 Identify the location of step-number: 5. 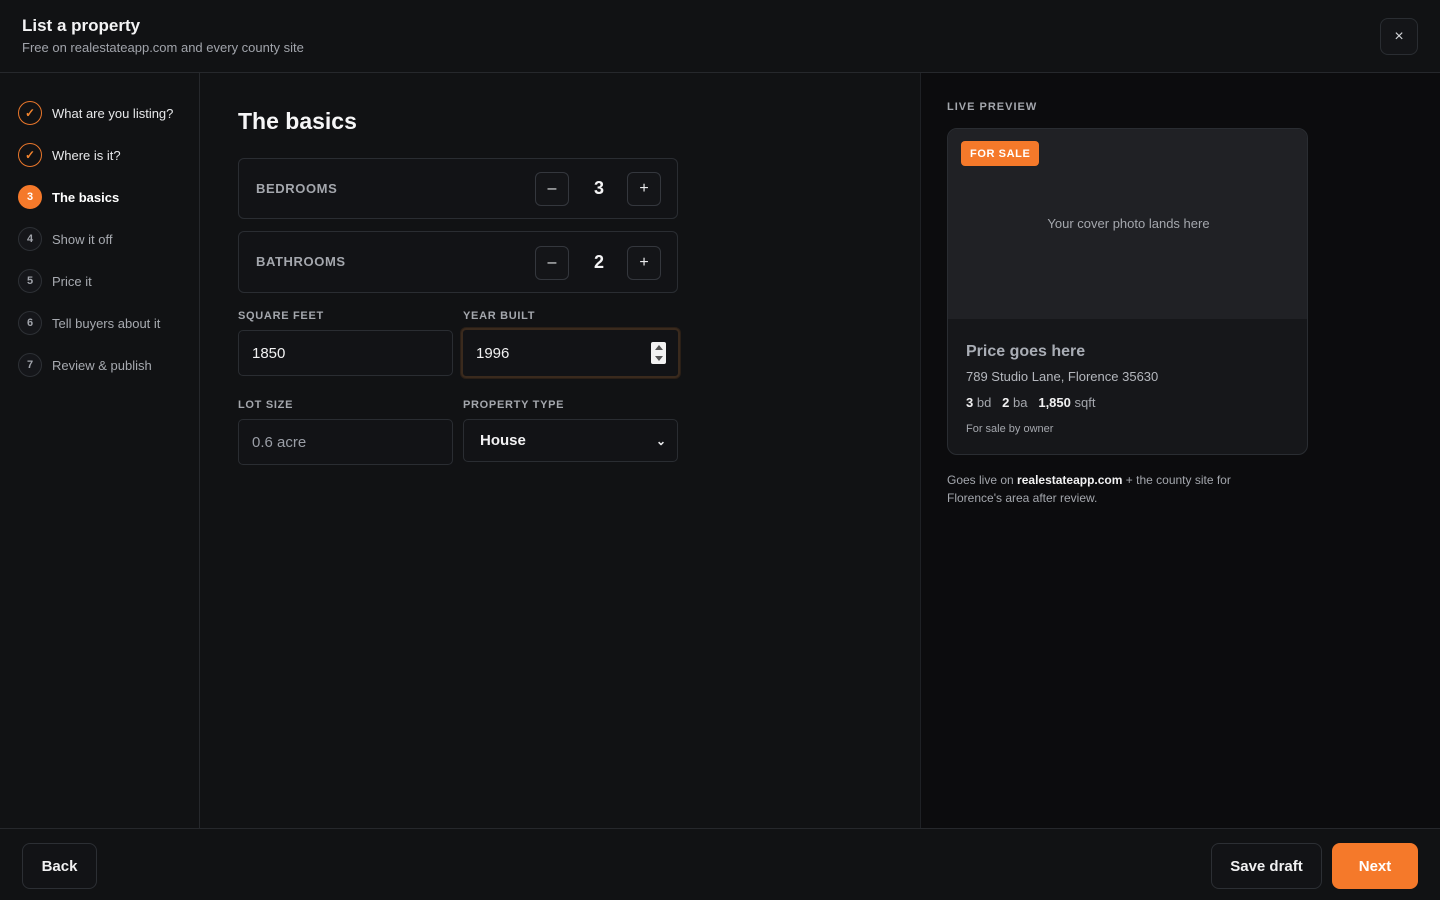
(30, 281).